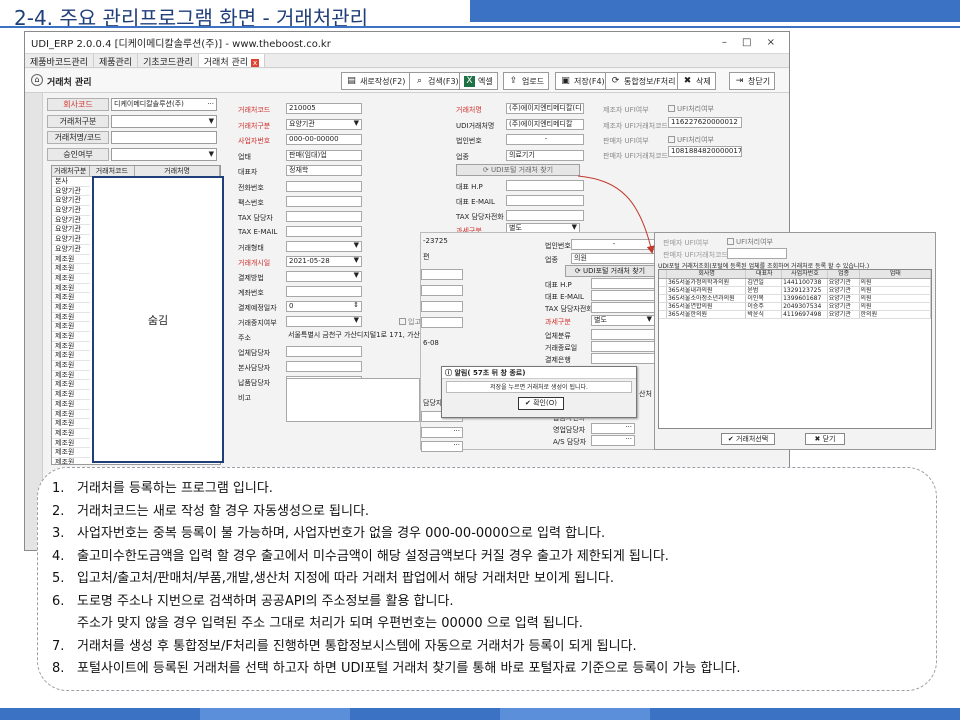 The image size is (960, 720). What do you see at coordinates (396, 489) in the screenshot?
I see `note-item: 1. 거래처를 등록하는 프로그램 입니다.` at bounding box center [396, 489].